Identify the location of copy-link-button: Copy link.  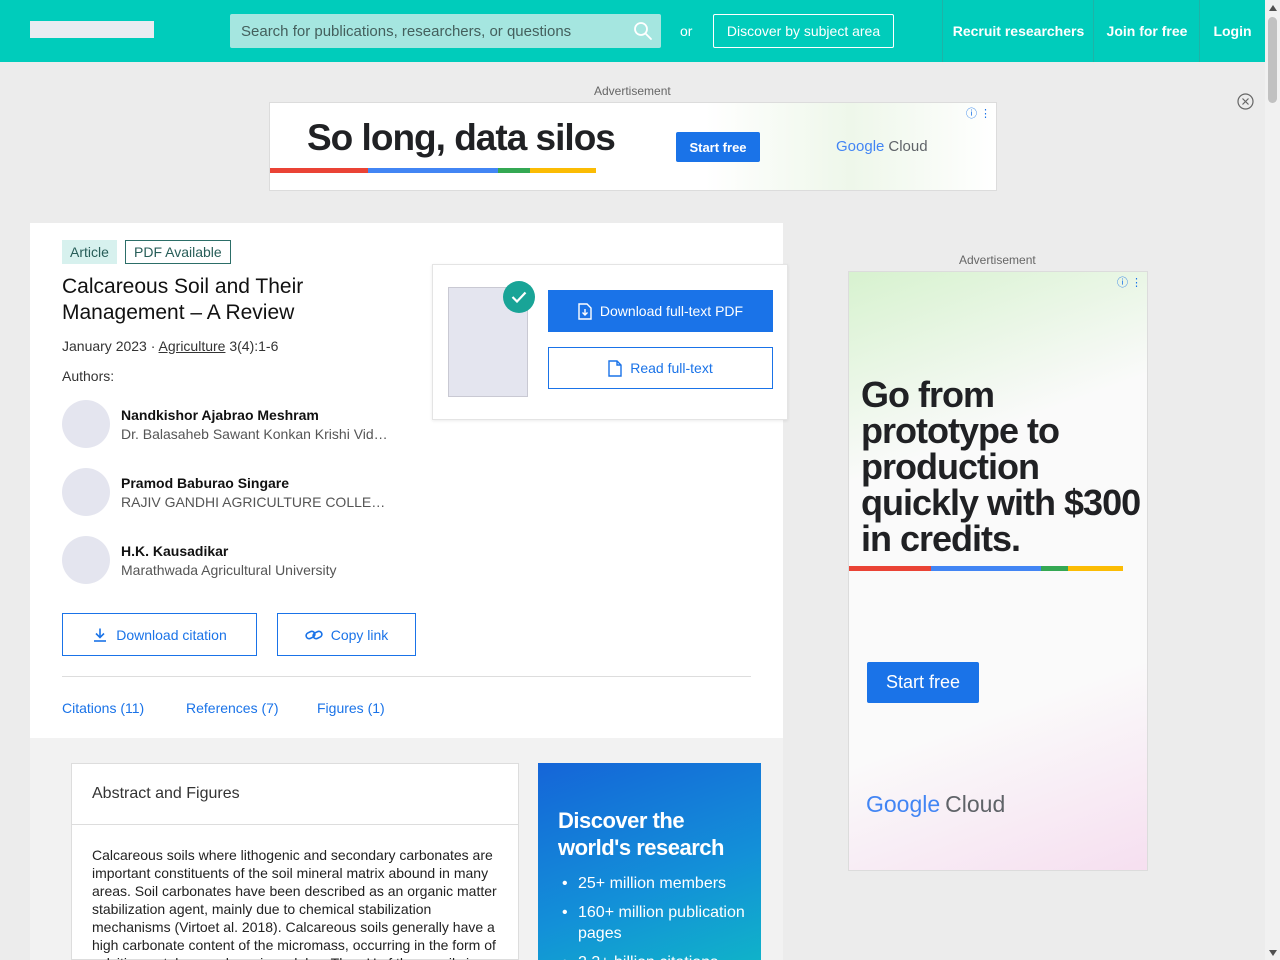
(346, 634).